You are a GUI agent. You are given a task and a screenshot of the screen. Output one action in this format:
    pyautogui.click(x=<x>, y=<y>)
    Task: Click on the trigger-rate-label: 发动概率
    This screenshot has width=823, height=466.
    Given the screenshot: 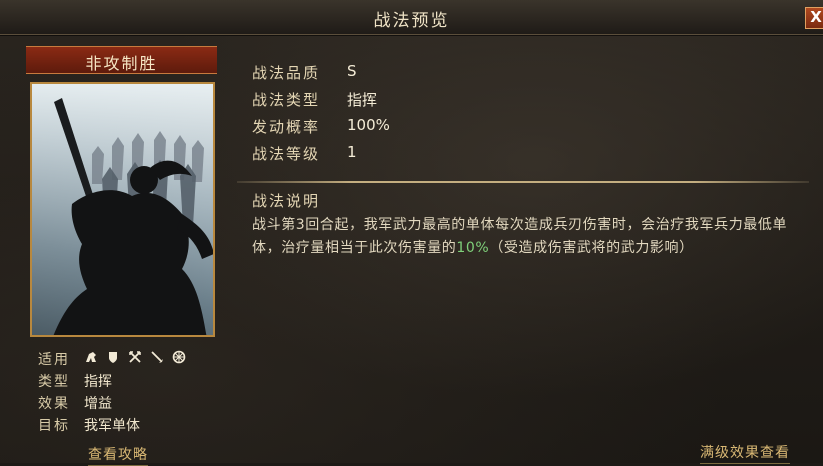 What is the action you would take?
    pyautogui.click(x=286, y=127)
    